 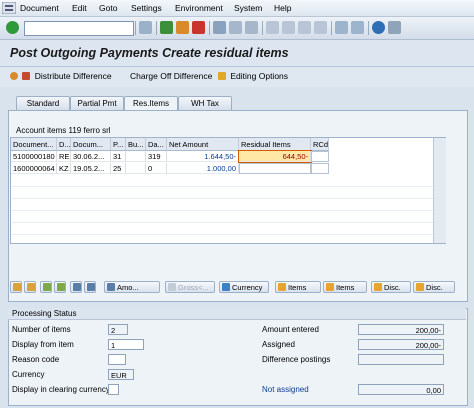 I want to click on deselect-all-icon, so click(x=30, y=287).